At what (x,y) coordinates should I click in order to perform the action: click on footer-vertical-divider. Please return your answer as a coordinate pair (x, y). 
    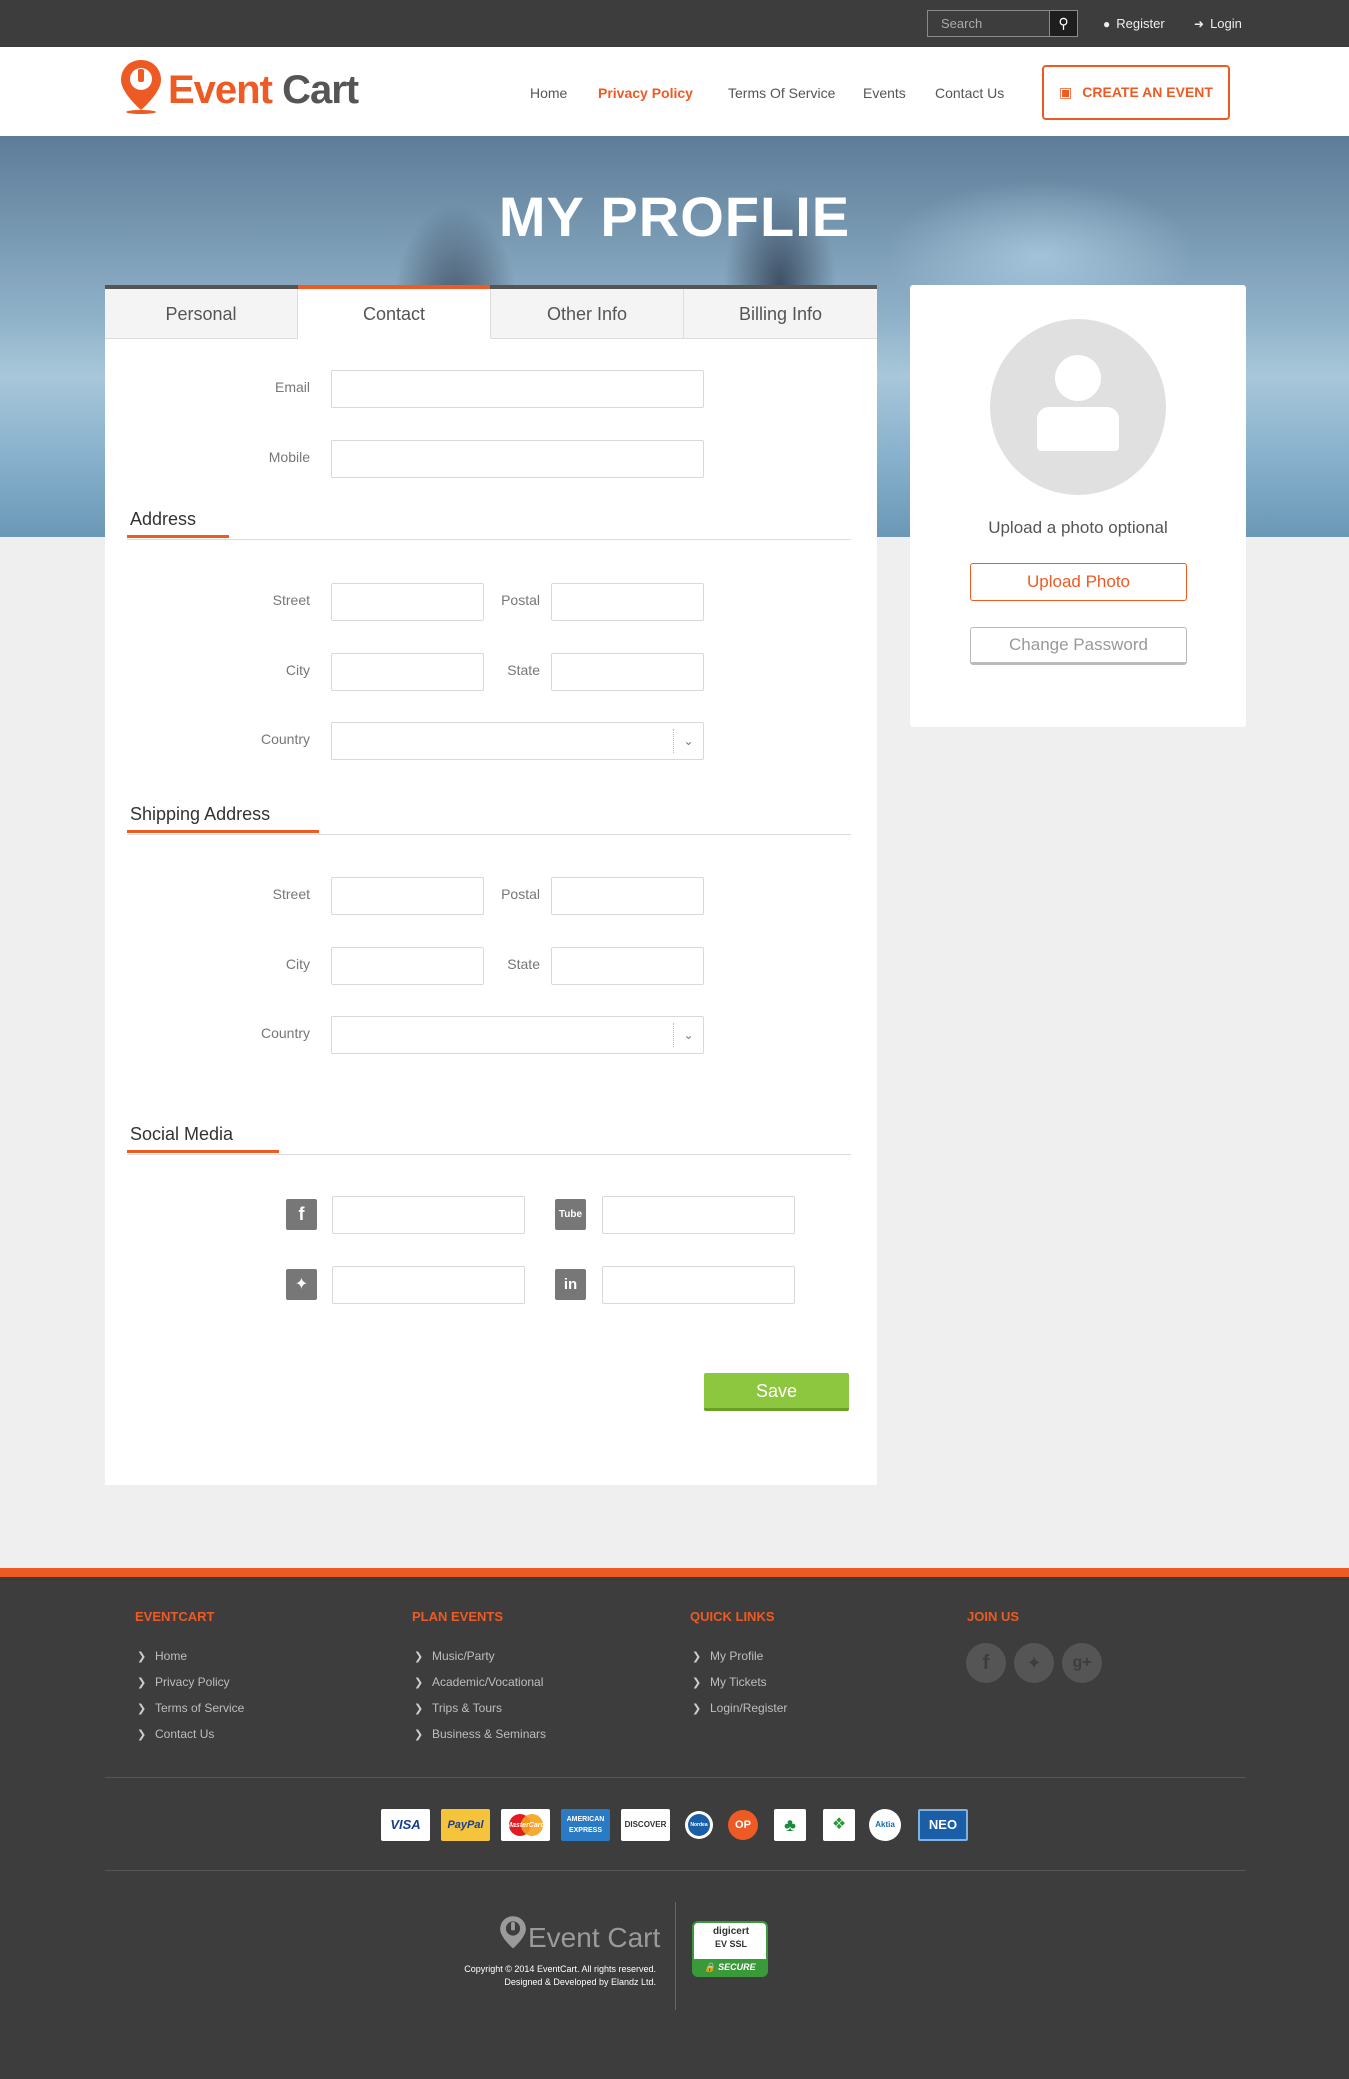
    Looking at the image, I should click on (675, 1956).